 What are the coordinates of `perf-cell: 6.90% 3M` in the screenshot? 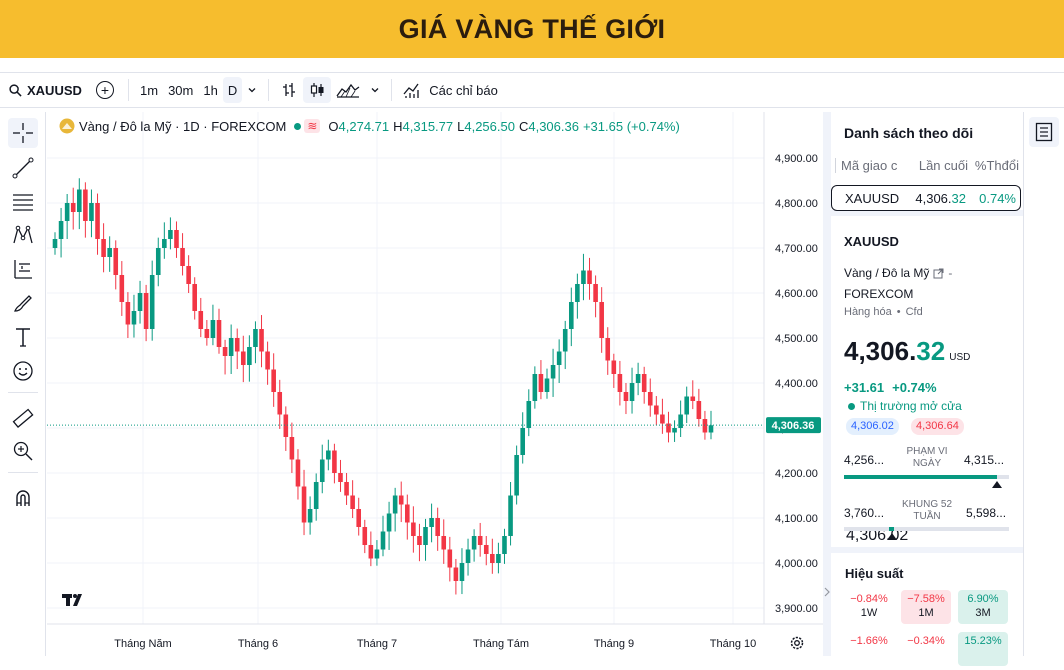 It's located at (983, 607).